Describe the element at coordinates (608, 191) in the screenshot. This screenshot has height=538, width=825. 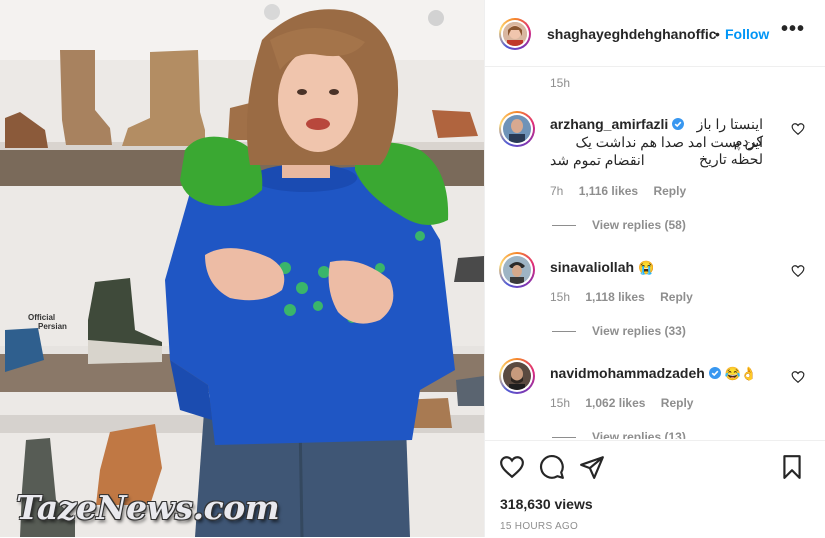
I see `comment-likes: 1,116 likes` at that location.